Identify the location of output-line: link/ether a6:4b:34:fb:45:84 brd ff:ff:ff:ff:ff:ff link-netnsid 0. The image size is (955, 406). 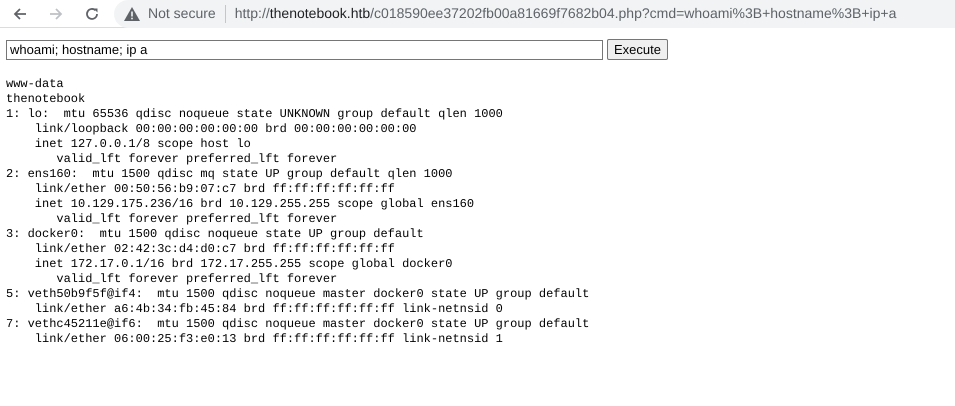
(268, 309).